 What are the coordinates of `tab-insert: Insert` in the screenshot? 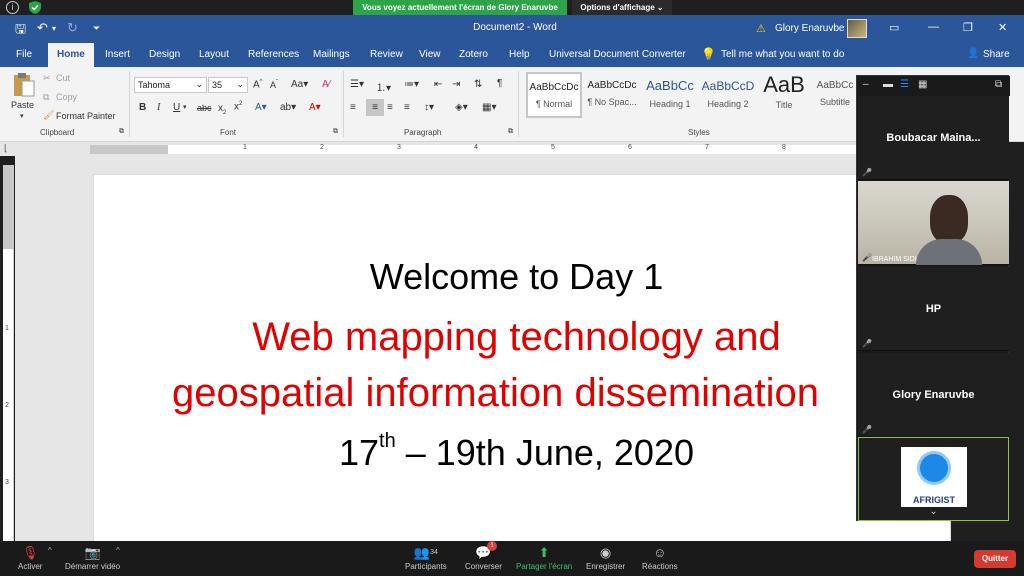 It's located at (117, 54).